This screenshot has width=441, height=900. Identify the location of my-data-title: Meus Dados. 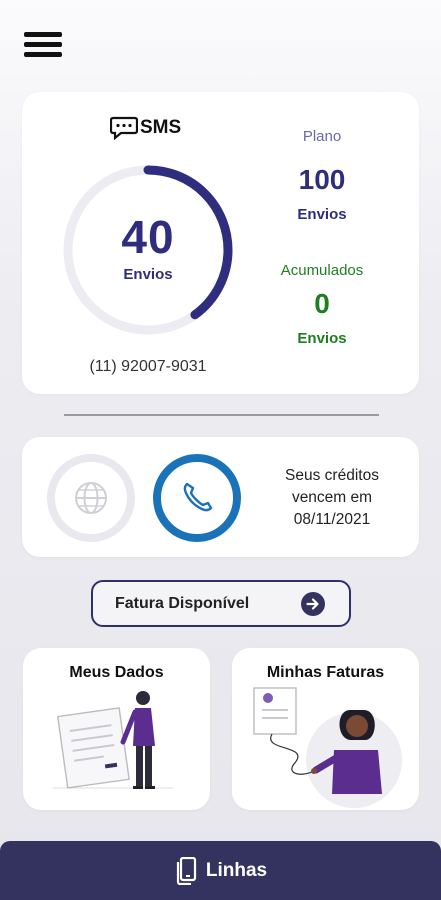
(116, 672).